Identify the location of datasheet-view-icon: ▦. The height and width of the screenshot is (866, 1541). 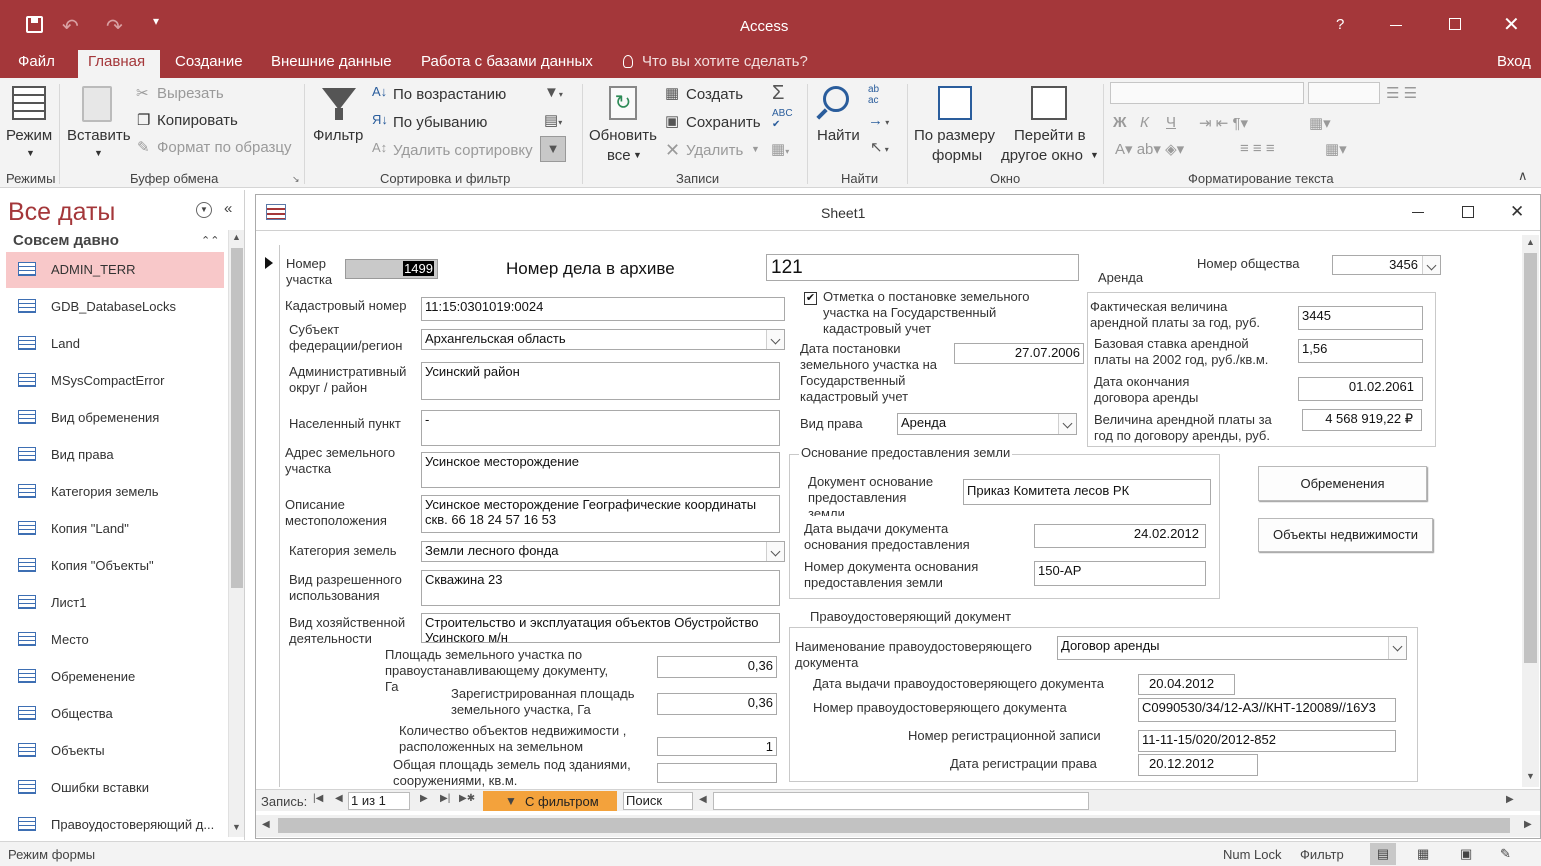
(1423, 854).